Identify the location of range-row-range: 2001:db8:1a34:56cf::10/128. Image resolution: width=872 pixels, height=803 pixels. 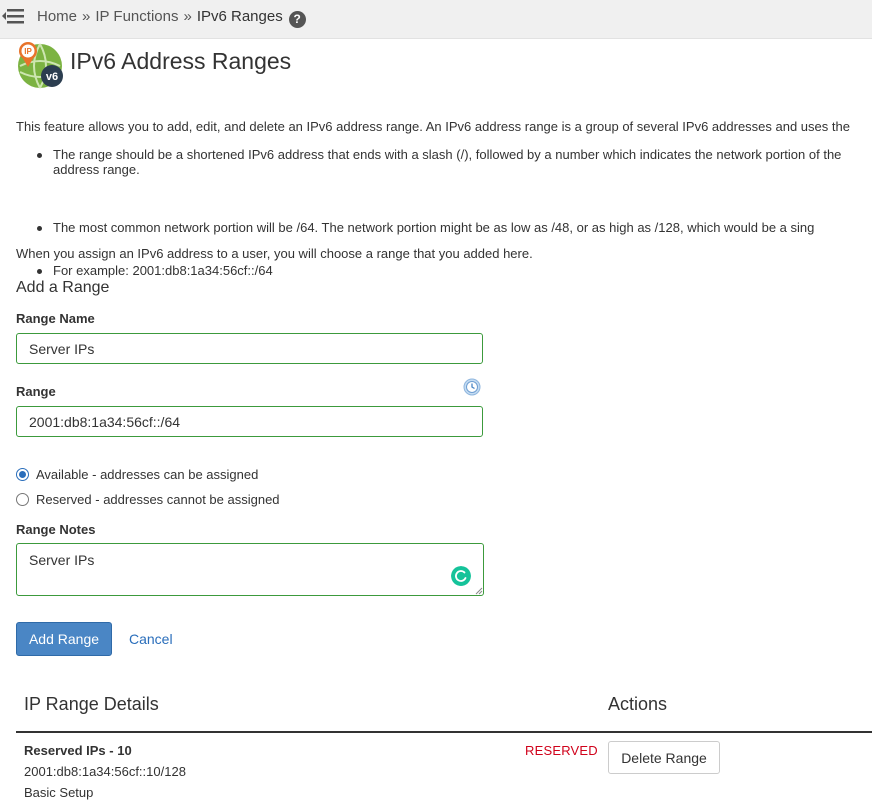
(105, 771).